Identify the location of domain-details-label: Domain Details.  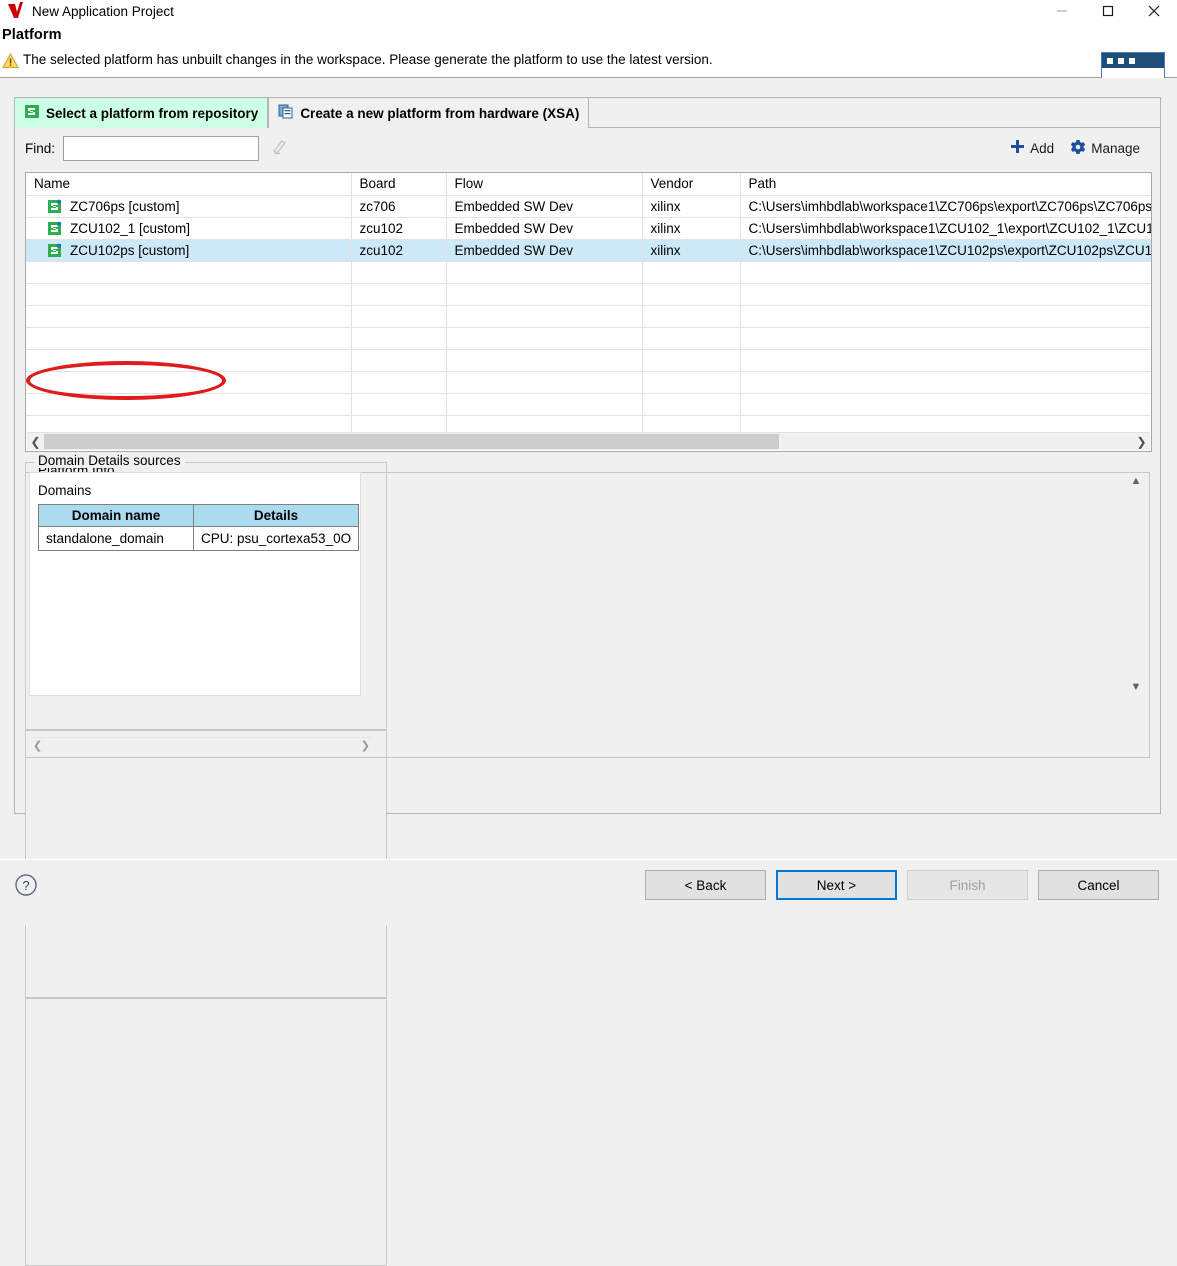
(84, 460).